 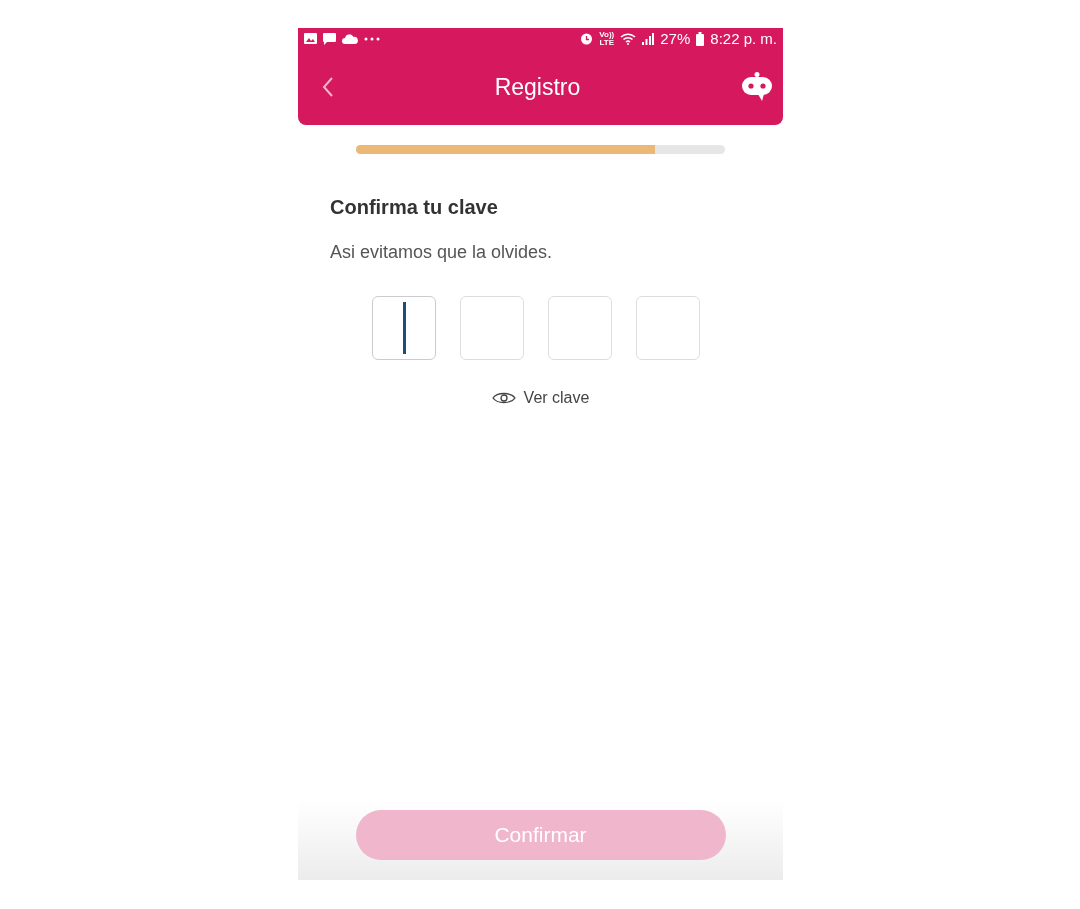 I want to click on subtitle: Asi evitamos que la olvides., so click(x=442, y=252).